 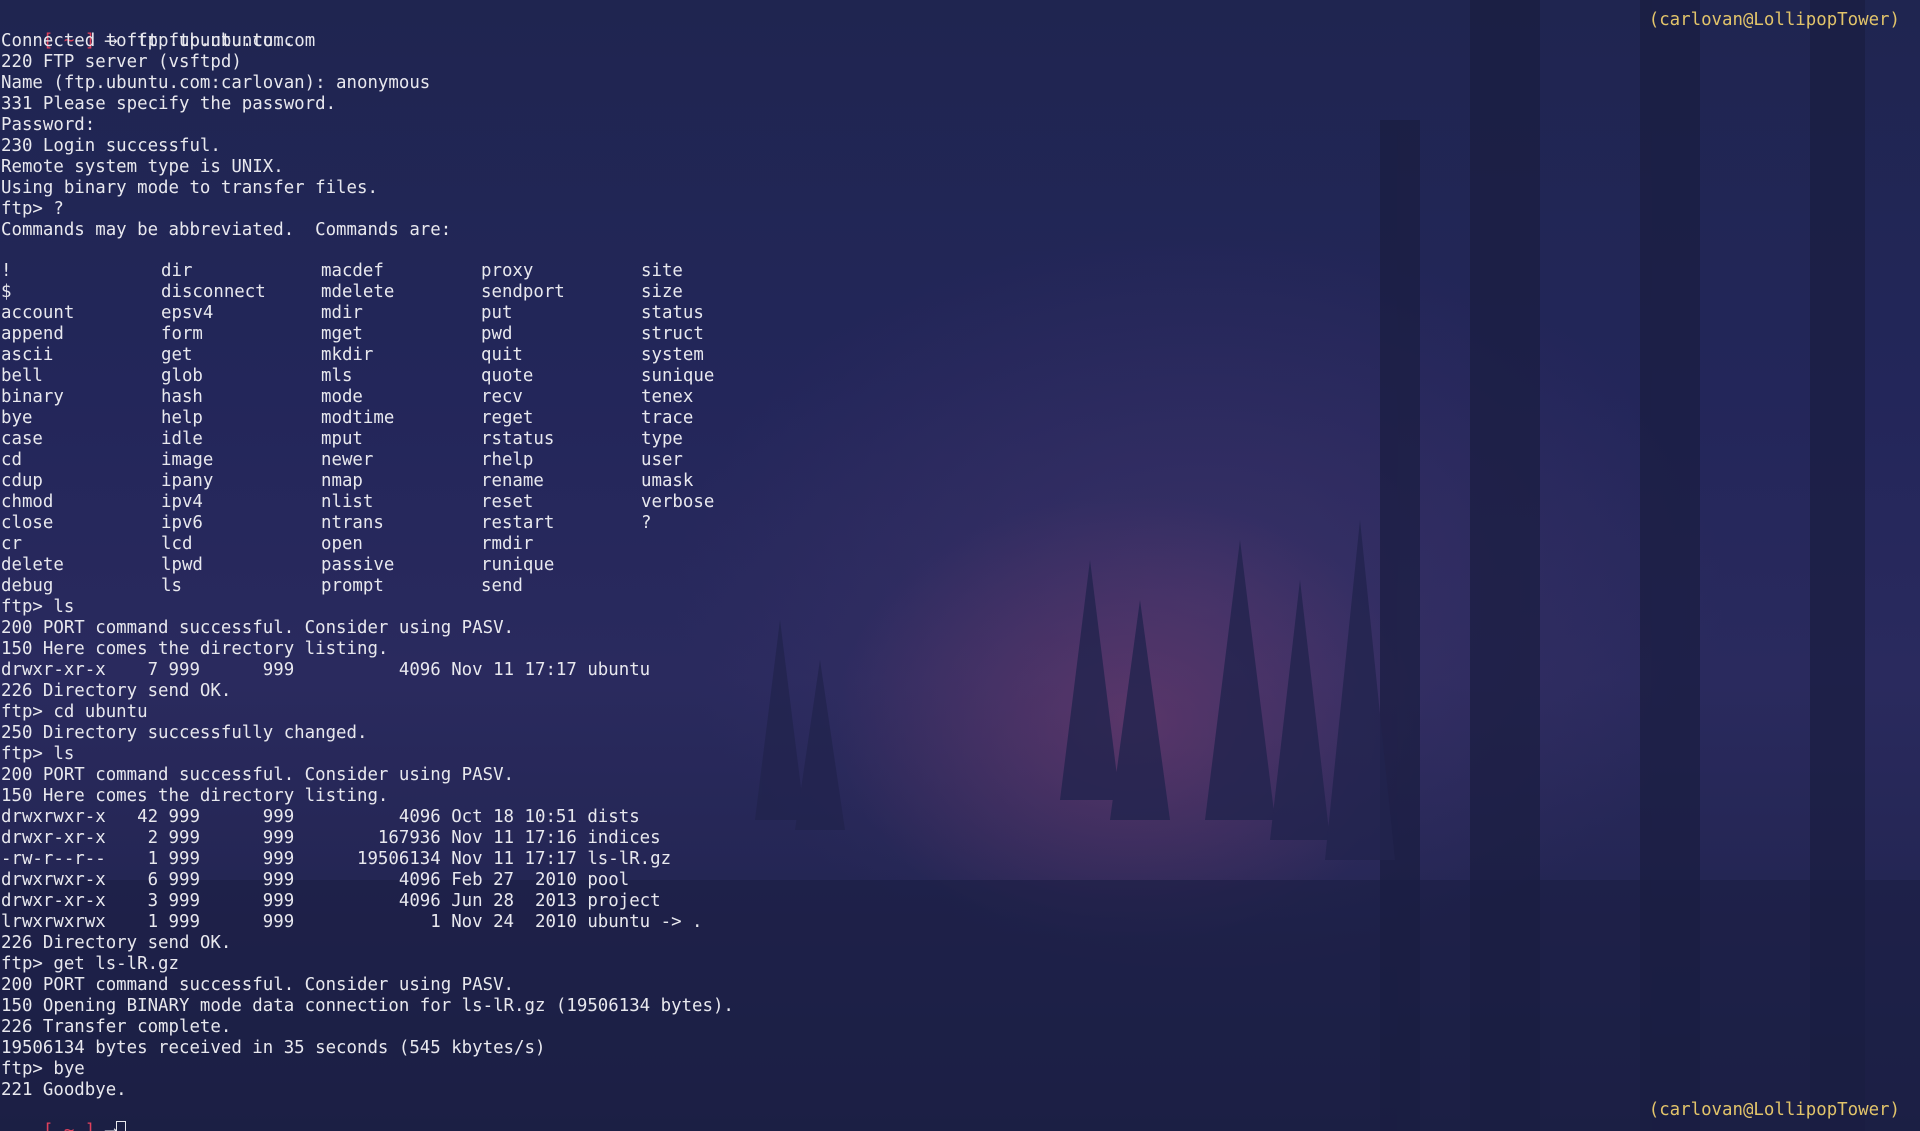 I want to click on output-line: 221 Goodbye., so click(x=64, y=1090).